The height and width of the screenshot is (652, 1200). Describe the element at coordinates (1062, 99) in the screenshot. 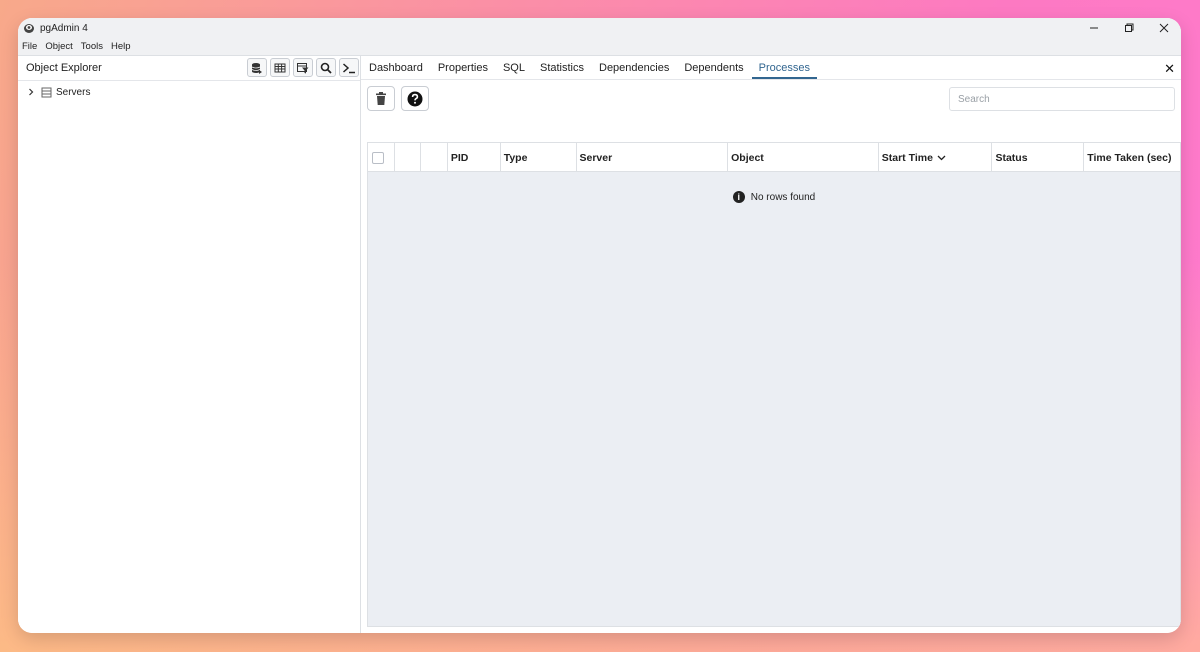

I see `search-input` at that location.